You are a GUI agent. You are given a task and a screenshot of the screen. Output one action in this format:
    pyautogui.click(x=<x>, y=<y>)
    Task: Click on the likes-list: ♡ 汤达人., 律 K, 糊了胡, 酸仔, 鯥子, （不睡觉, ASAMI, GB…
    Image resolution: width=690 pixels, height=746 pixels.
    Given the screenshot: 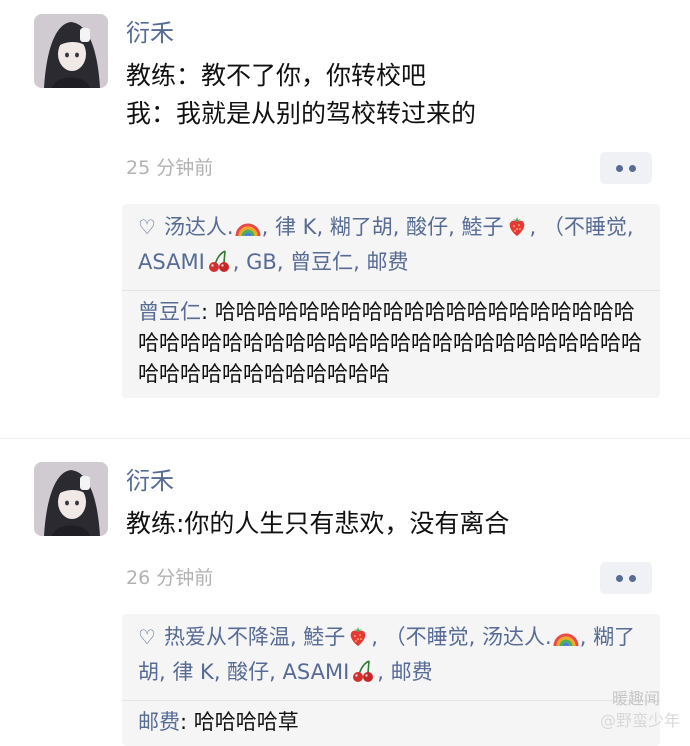 What is the action you would take?
    pyautogui.click(x=391, y=247)
    